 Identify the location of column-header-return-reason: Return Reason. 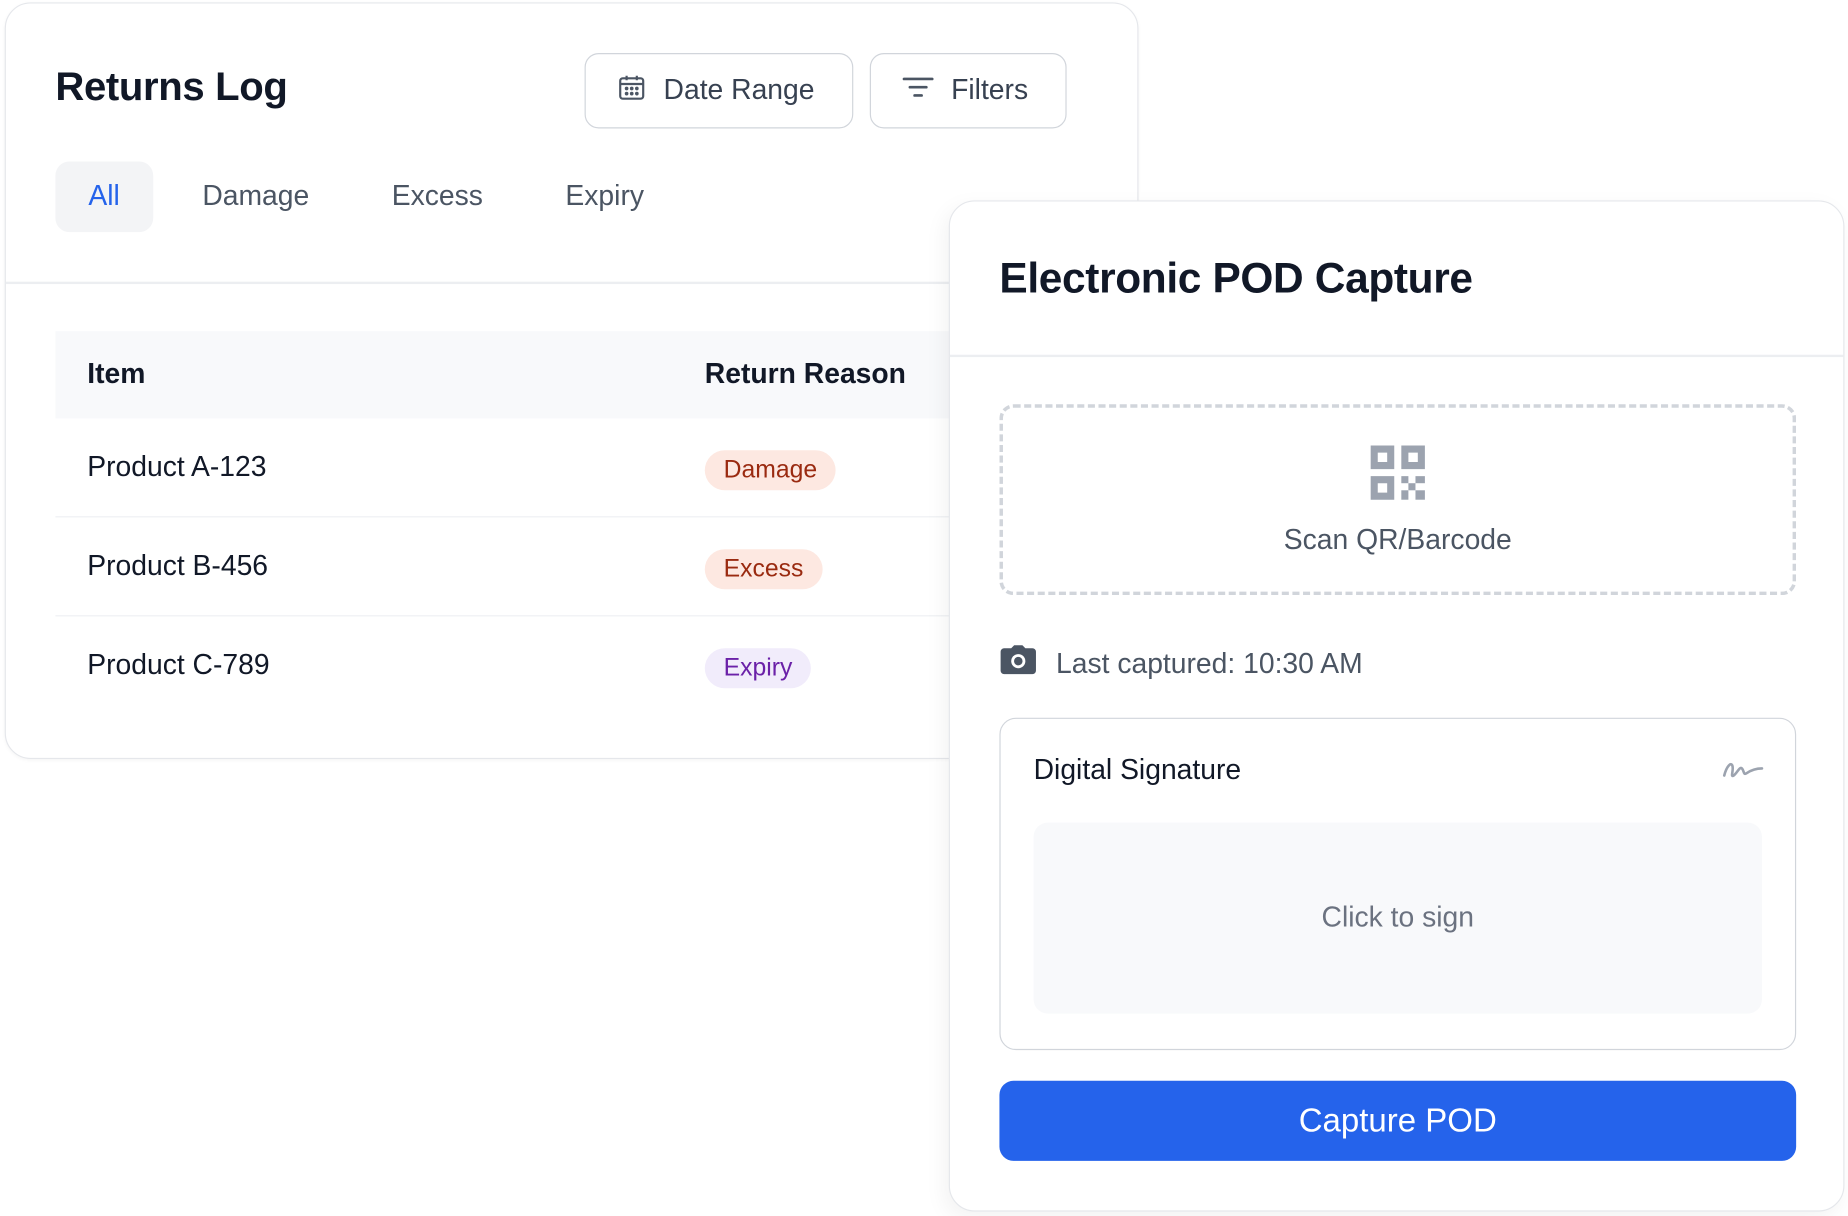
(805, 374).